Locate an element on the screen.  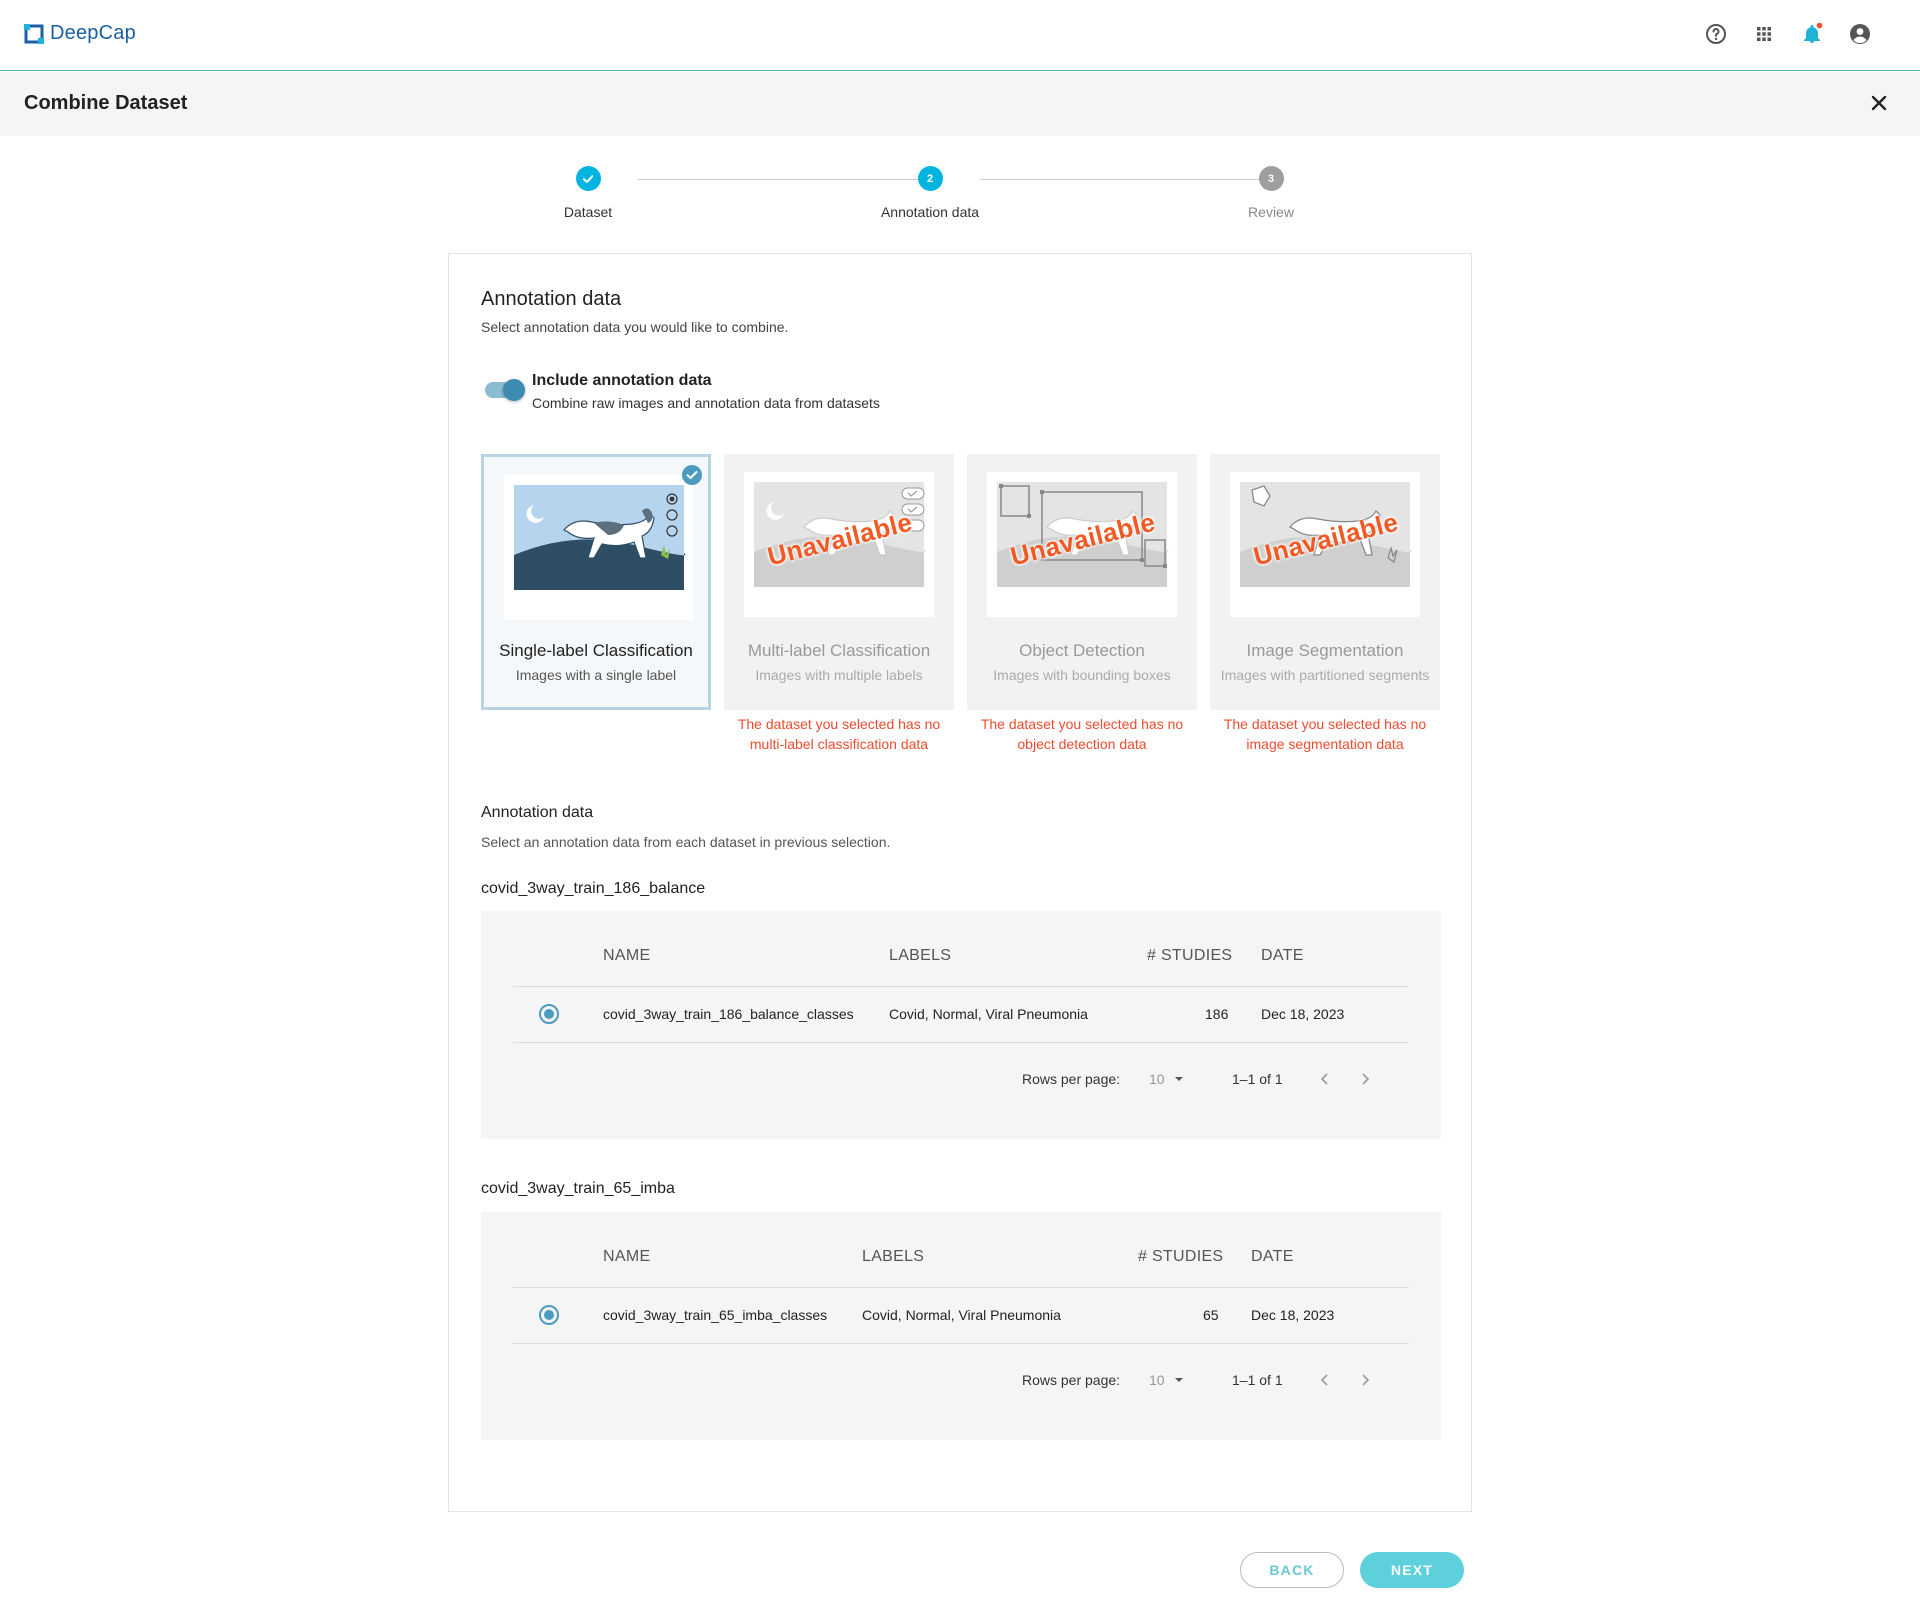
annotation-selection-title: Annotation data is located at coordinates (537, 812).